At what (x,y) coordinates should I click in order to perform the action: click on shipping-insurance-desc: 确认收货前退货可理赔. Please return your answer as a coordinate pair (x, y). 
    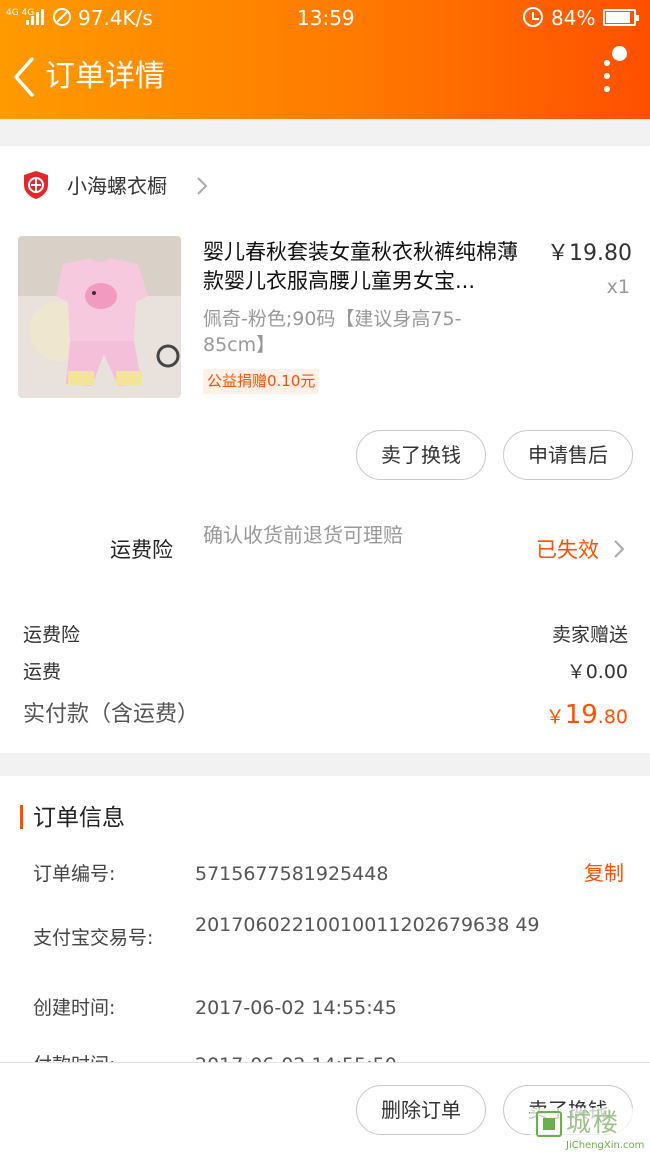
    Looking at the image, I should click on (303, 535).